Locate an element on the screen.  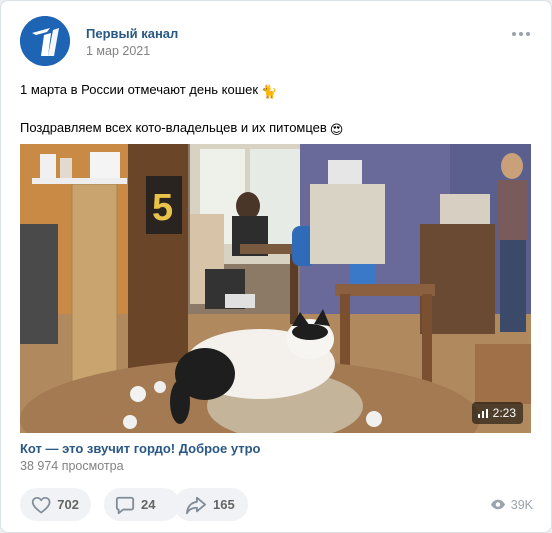
number-sign: 5 is located at coordinates (162, 208).